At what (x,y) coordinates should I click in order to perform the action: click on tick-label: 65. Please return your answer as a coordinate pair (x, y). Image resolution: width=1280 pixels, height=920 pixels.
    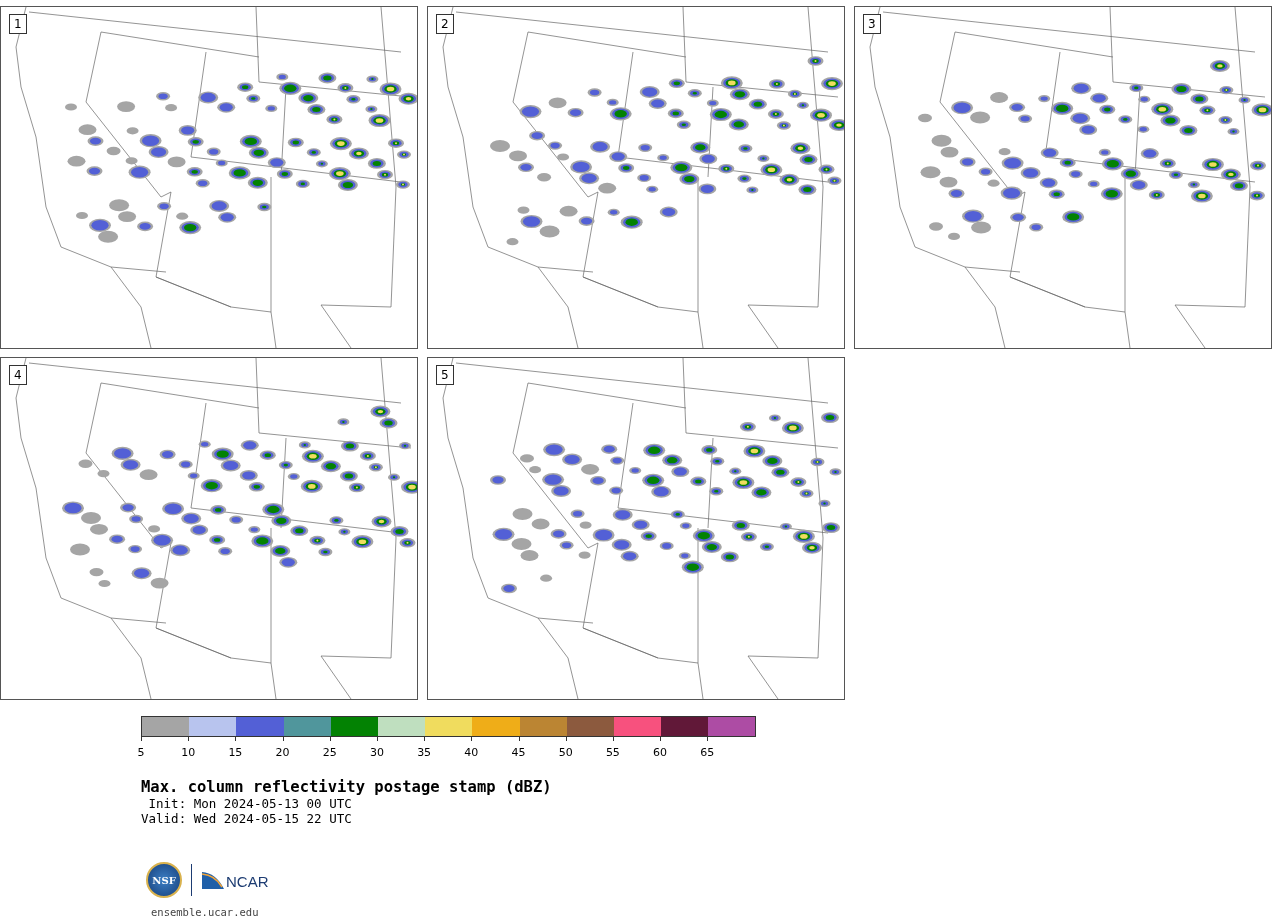
    Looking at the image, I should click on (707, 752).